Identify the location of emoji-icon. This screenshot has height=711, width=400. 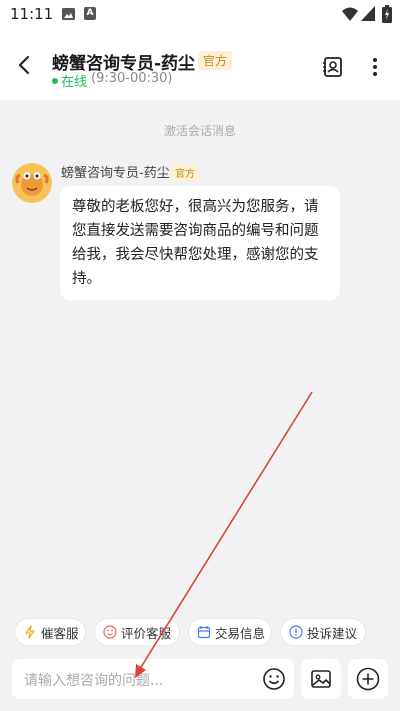
(274, 679).